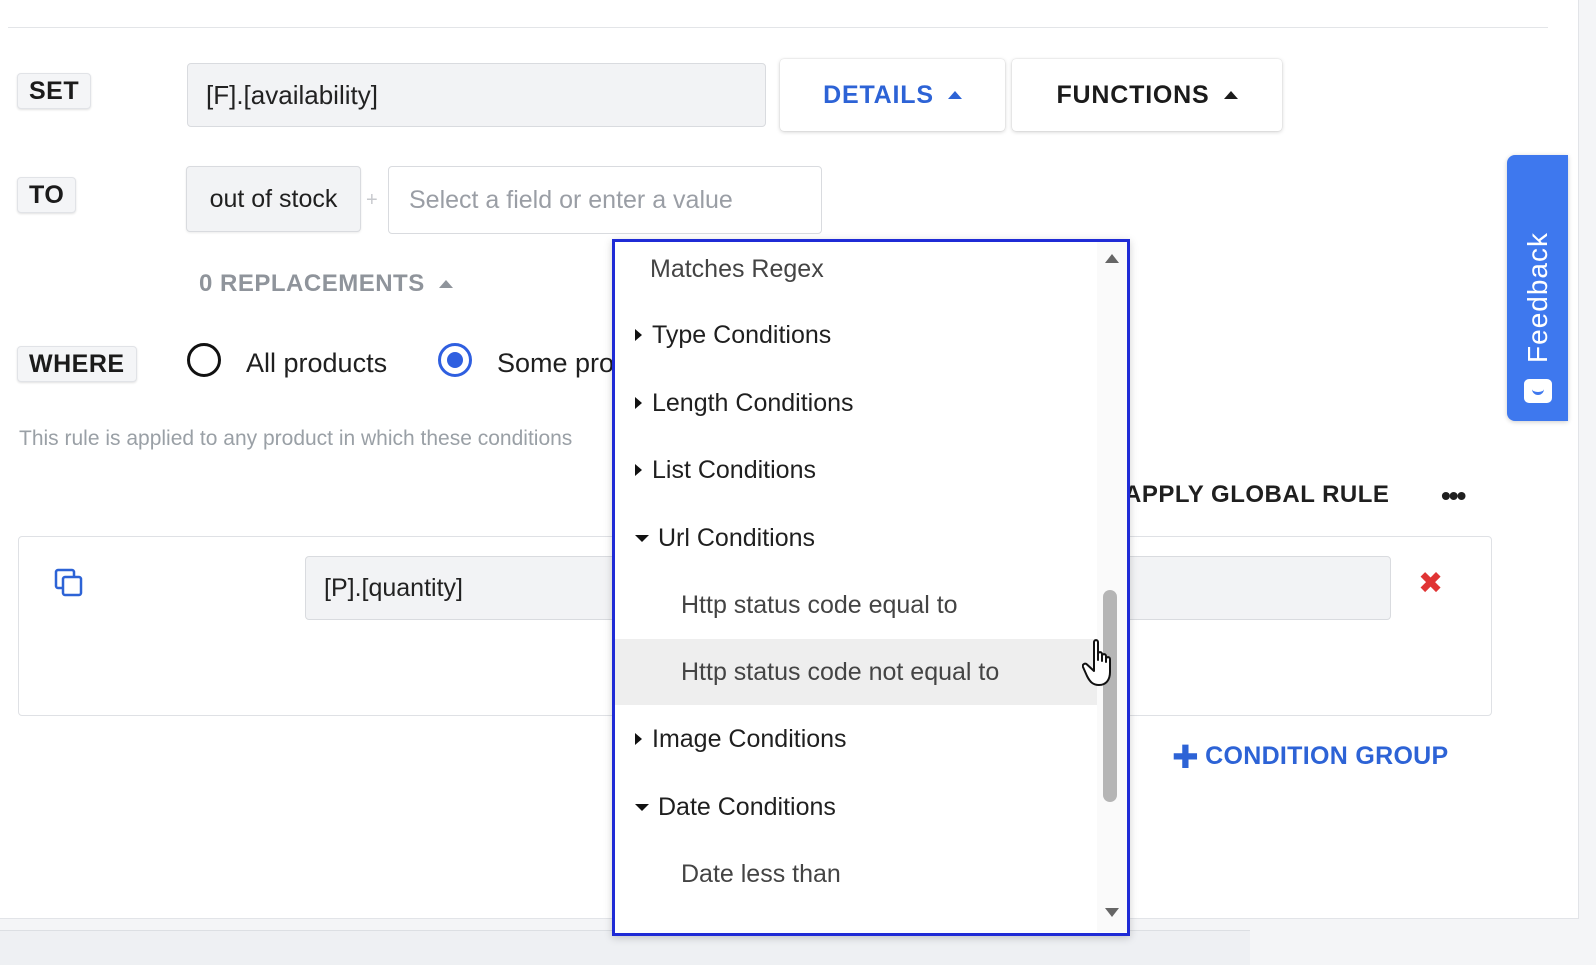  What do you see at coordinates (778, 27) in the screenshot?
I see `top-divider` at bounding box center [778, 27].